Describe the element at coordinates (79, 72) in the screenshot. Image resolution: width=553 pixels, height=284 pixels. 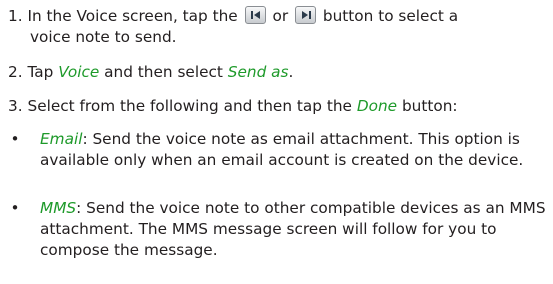
I see `voice-menu-term: Voice` at that location.